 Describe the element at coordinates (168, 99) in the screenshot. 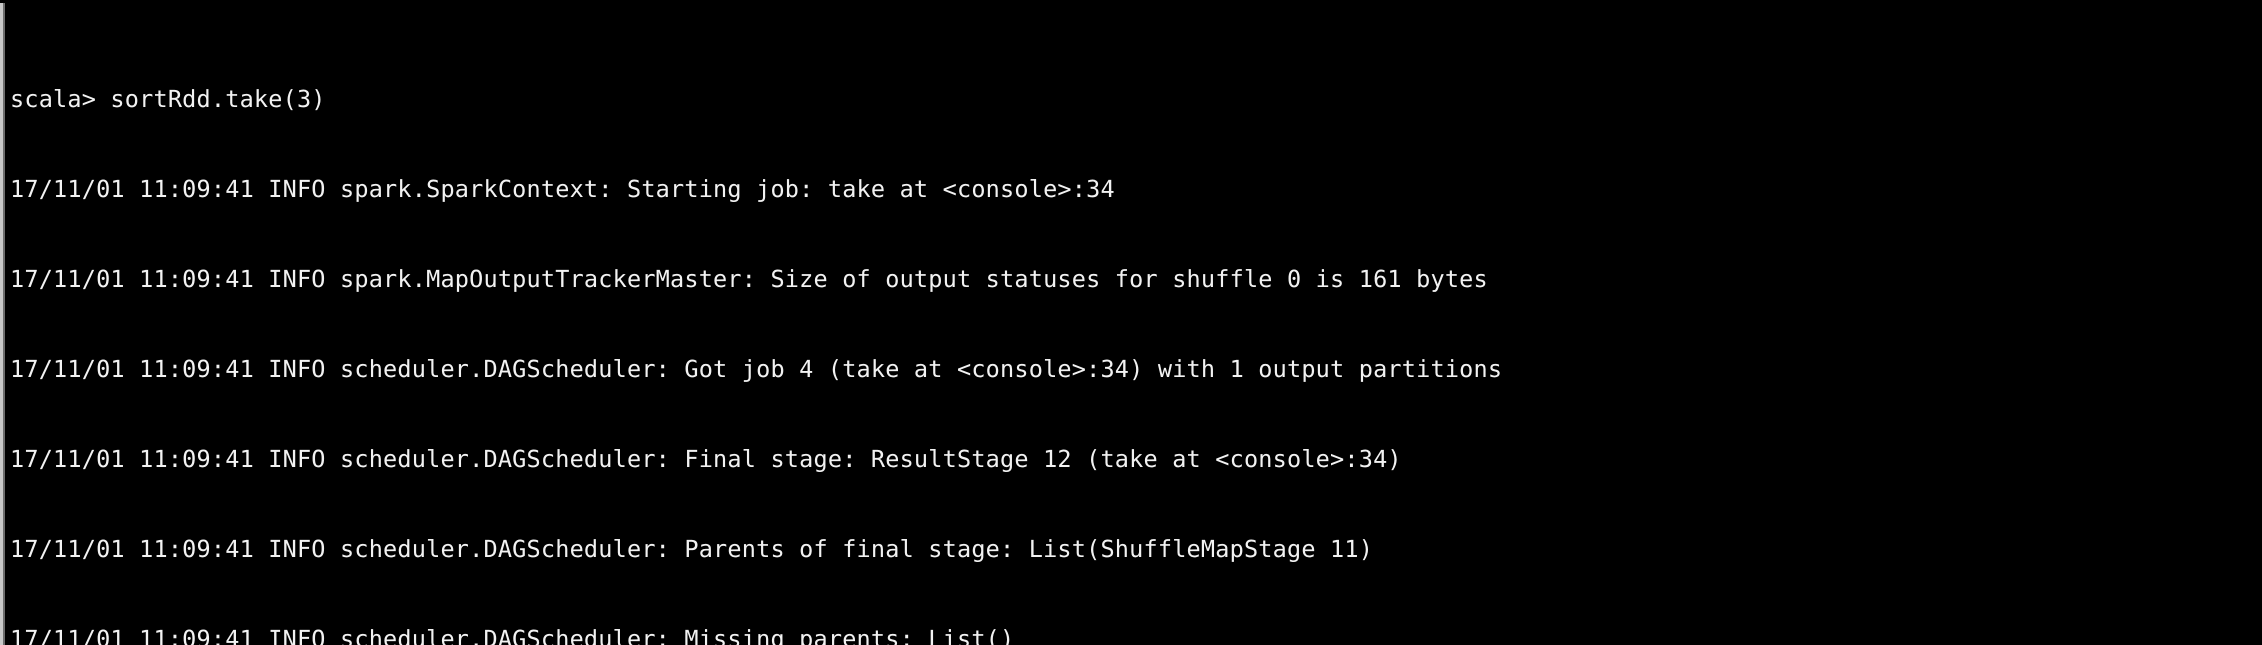

I see `prompt-line: scala> sortRdd.take(3)` at that location.